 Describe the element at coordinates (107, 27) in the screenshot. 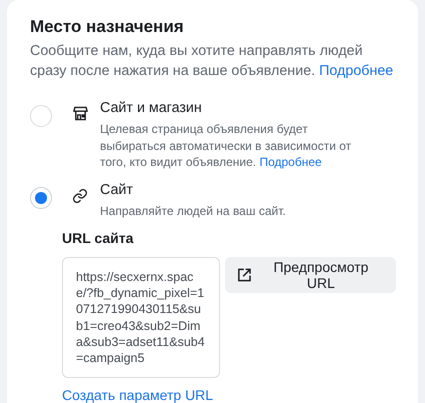

I see `section-title: Место назначения` at that location.